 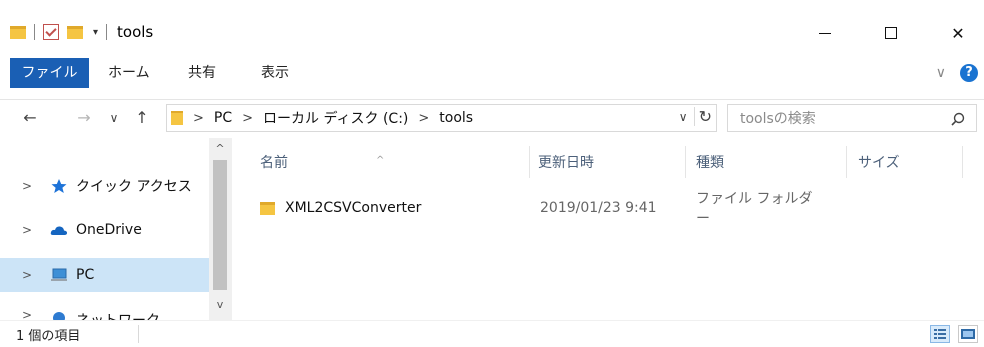 What do you see at coordinates (114, 118) in the screenshot?
I see `recent-locations-button: ∨` at bounding box center [114, 118].